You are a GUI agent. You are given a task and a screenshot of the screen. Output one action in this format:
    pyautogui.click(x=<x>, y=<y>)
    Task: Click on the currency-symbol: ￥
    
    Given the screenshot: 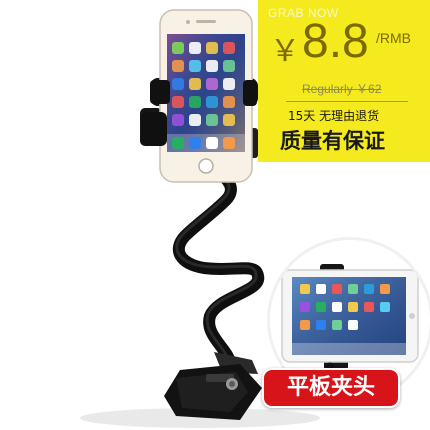 What is the action you would take?
    pyautogui.click(x=285, y=51)
    